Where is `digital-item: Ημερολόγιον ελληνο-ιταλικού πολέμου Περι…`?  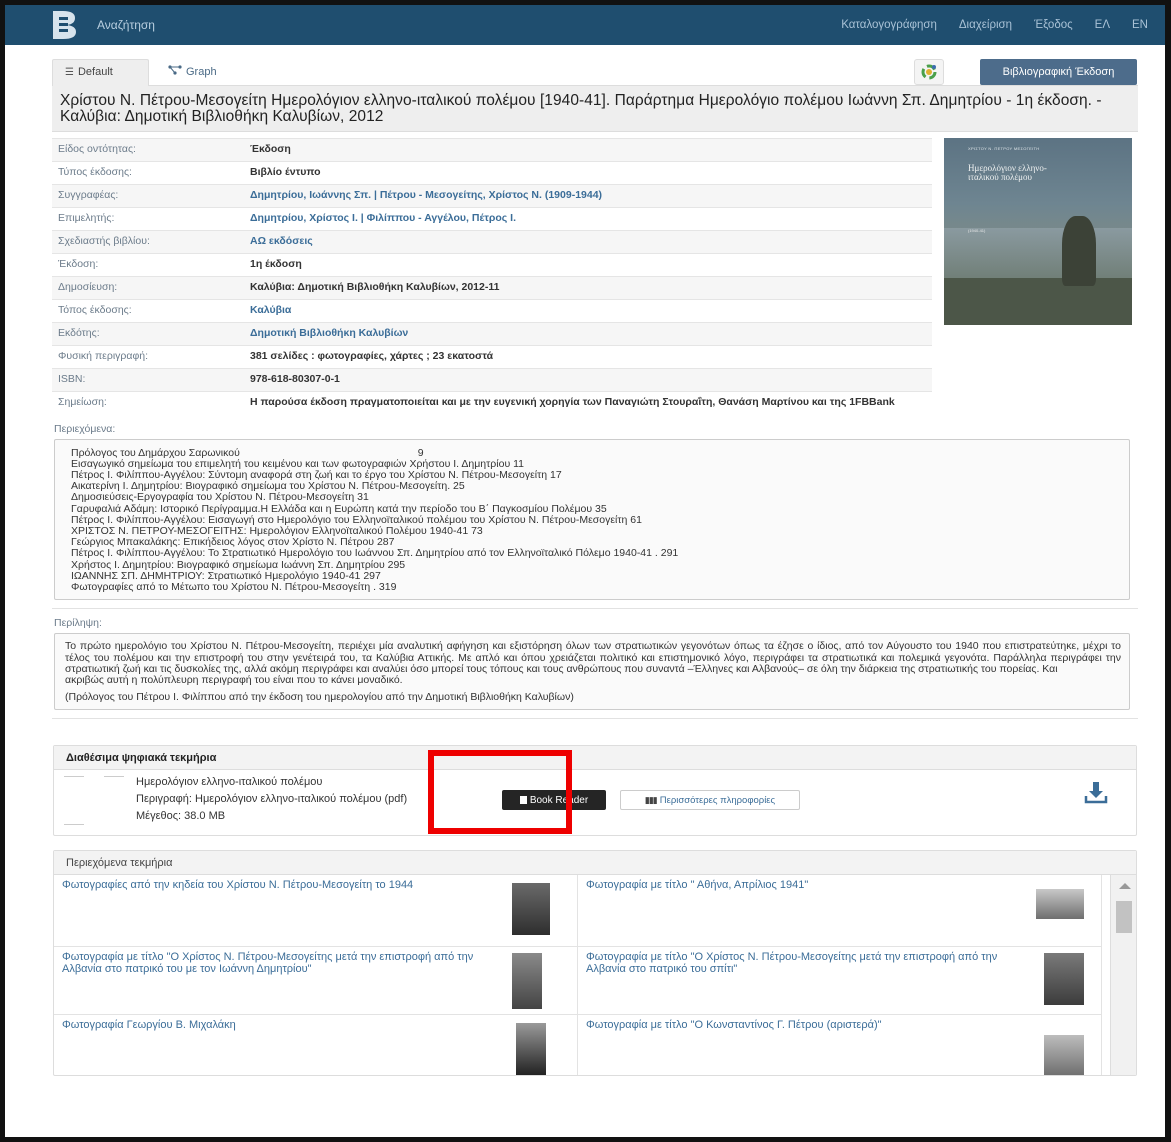
digital-item: Ημερολόγιον ελληνο-ιταλικού πολέμου Περι… is located at coordinates (595, 802).